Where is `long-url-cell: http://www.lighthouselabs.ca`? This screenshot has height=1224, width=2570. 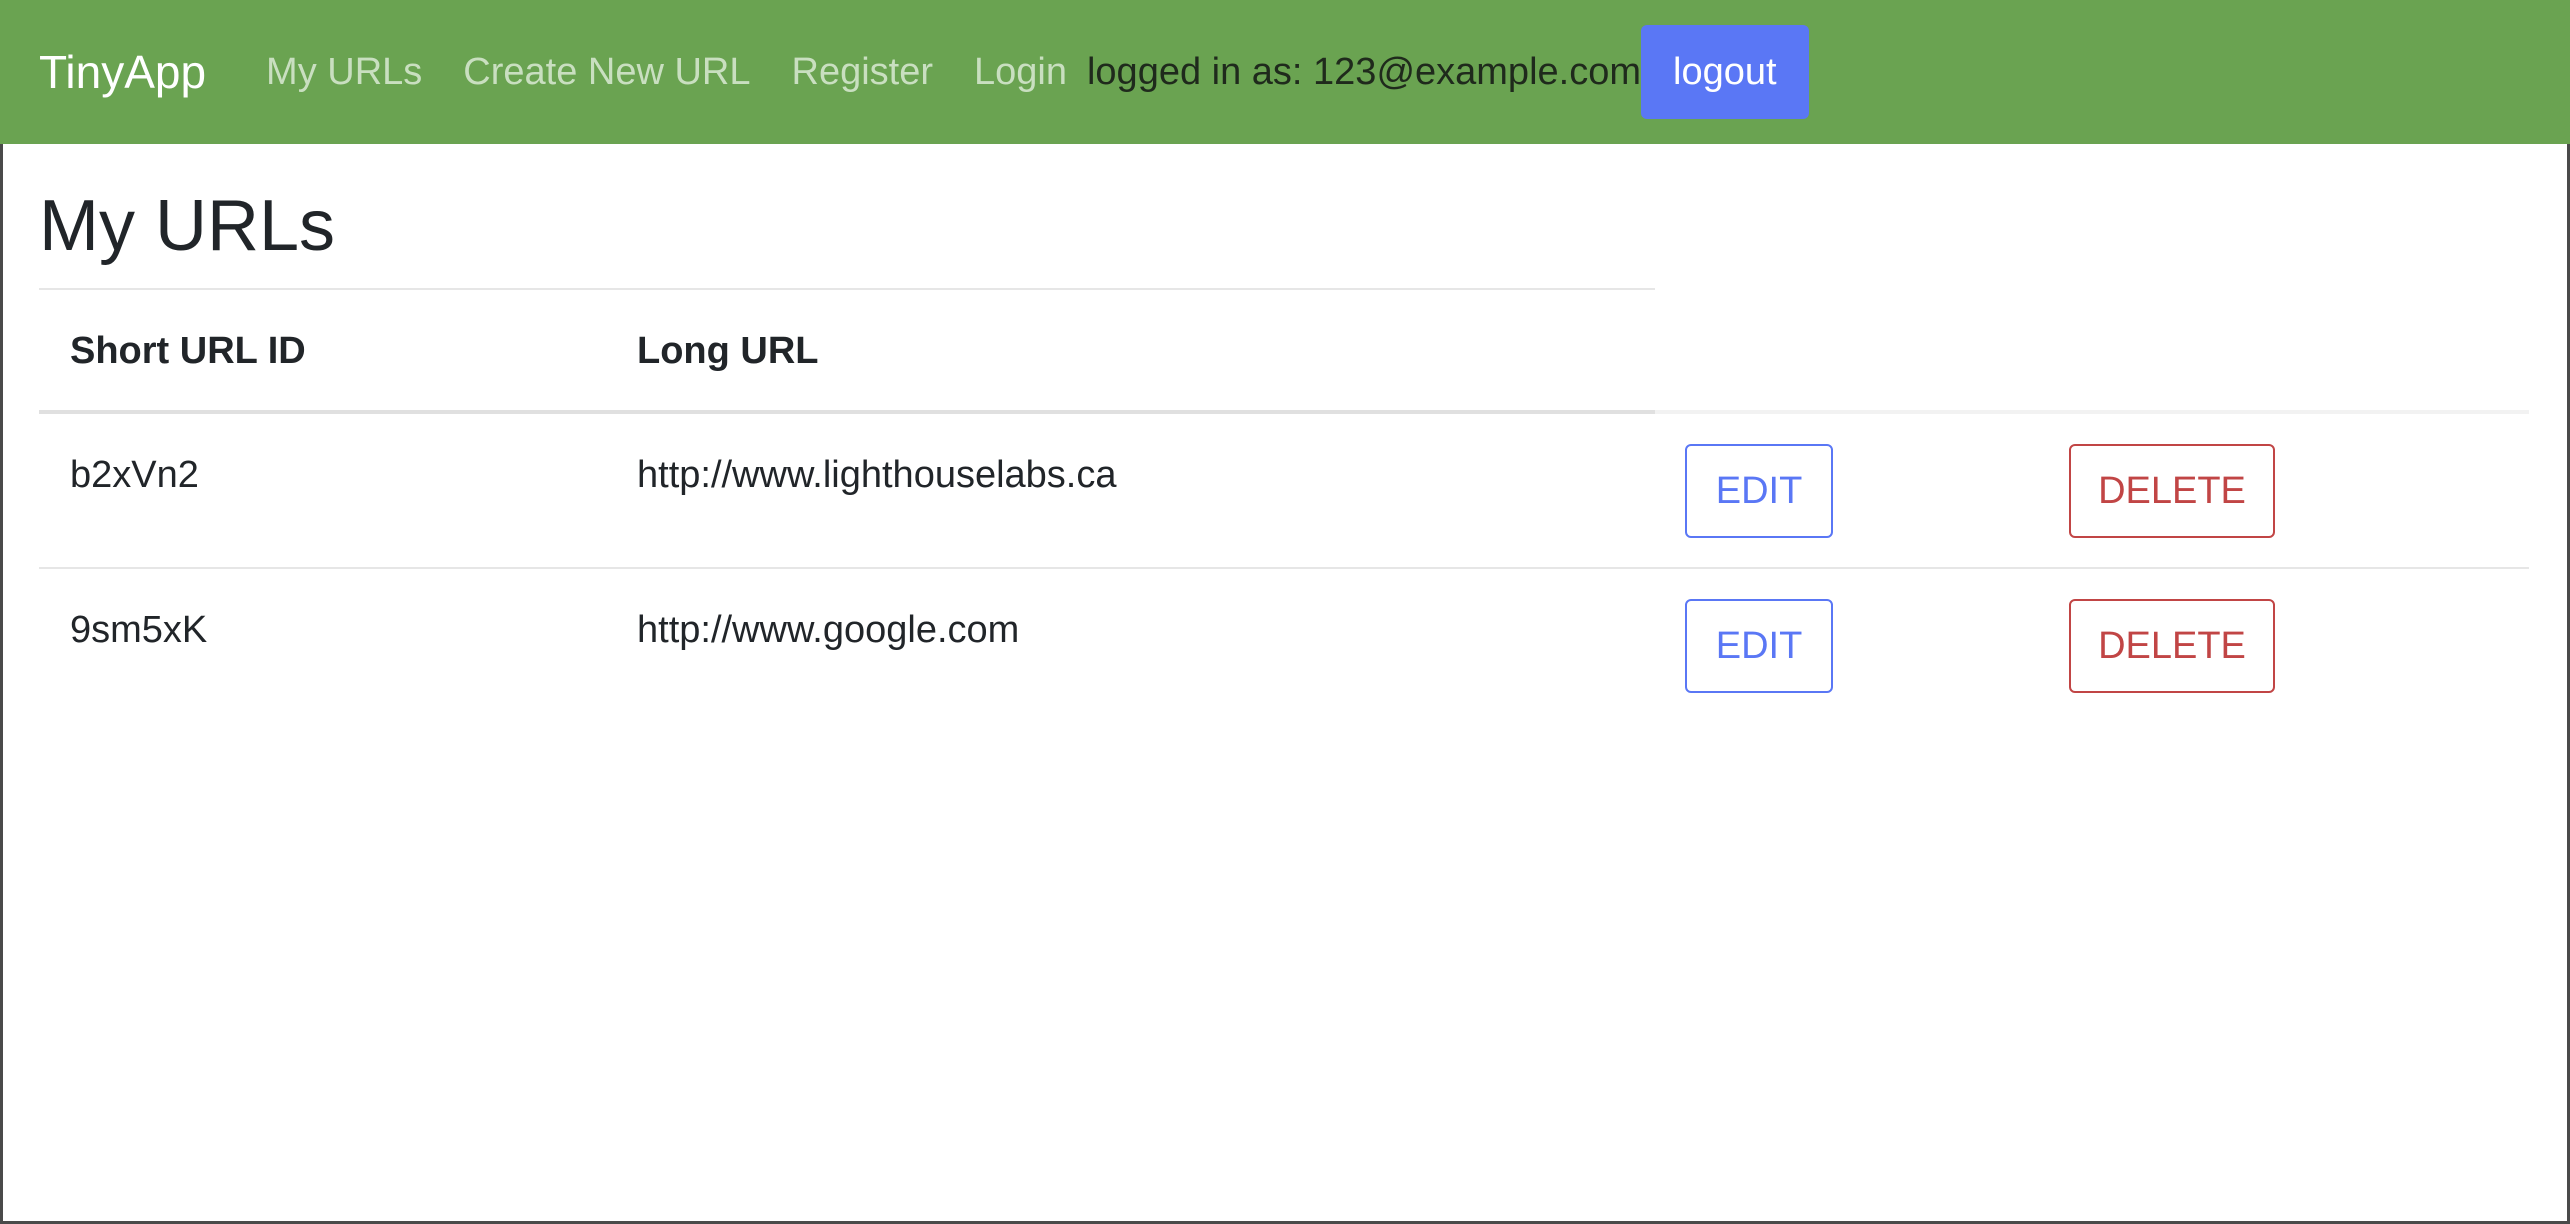
long-url-cell: http://www.lighthouselabs.ca is located at coordinates (877, 475).